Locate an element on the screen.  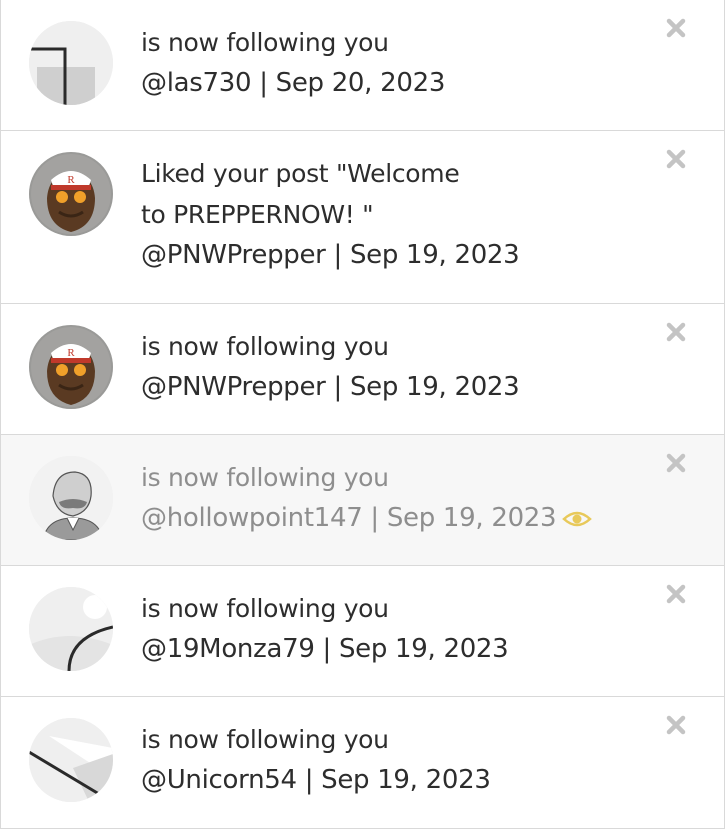
username-link: @19Monza79 is located at coordinates (228, 649).